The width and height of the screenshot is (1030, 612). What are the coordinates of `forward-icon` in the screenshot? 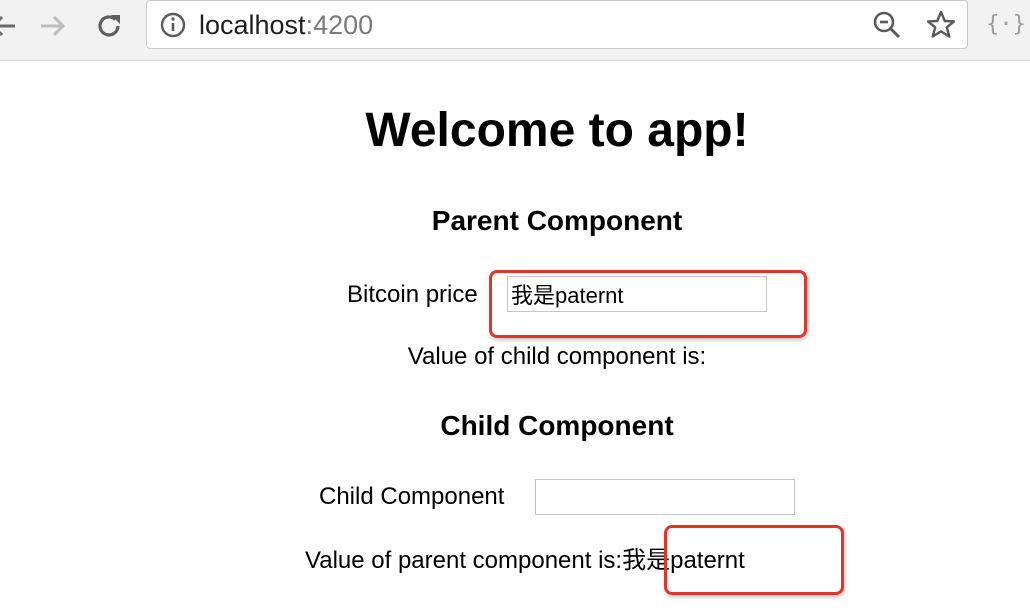 It's located at (52, 26).